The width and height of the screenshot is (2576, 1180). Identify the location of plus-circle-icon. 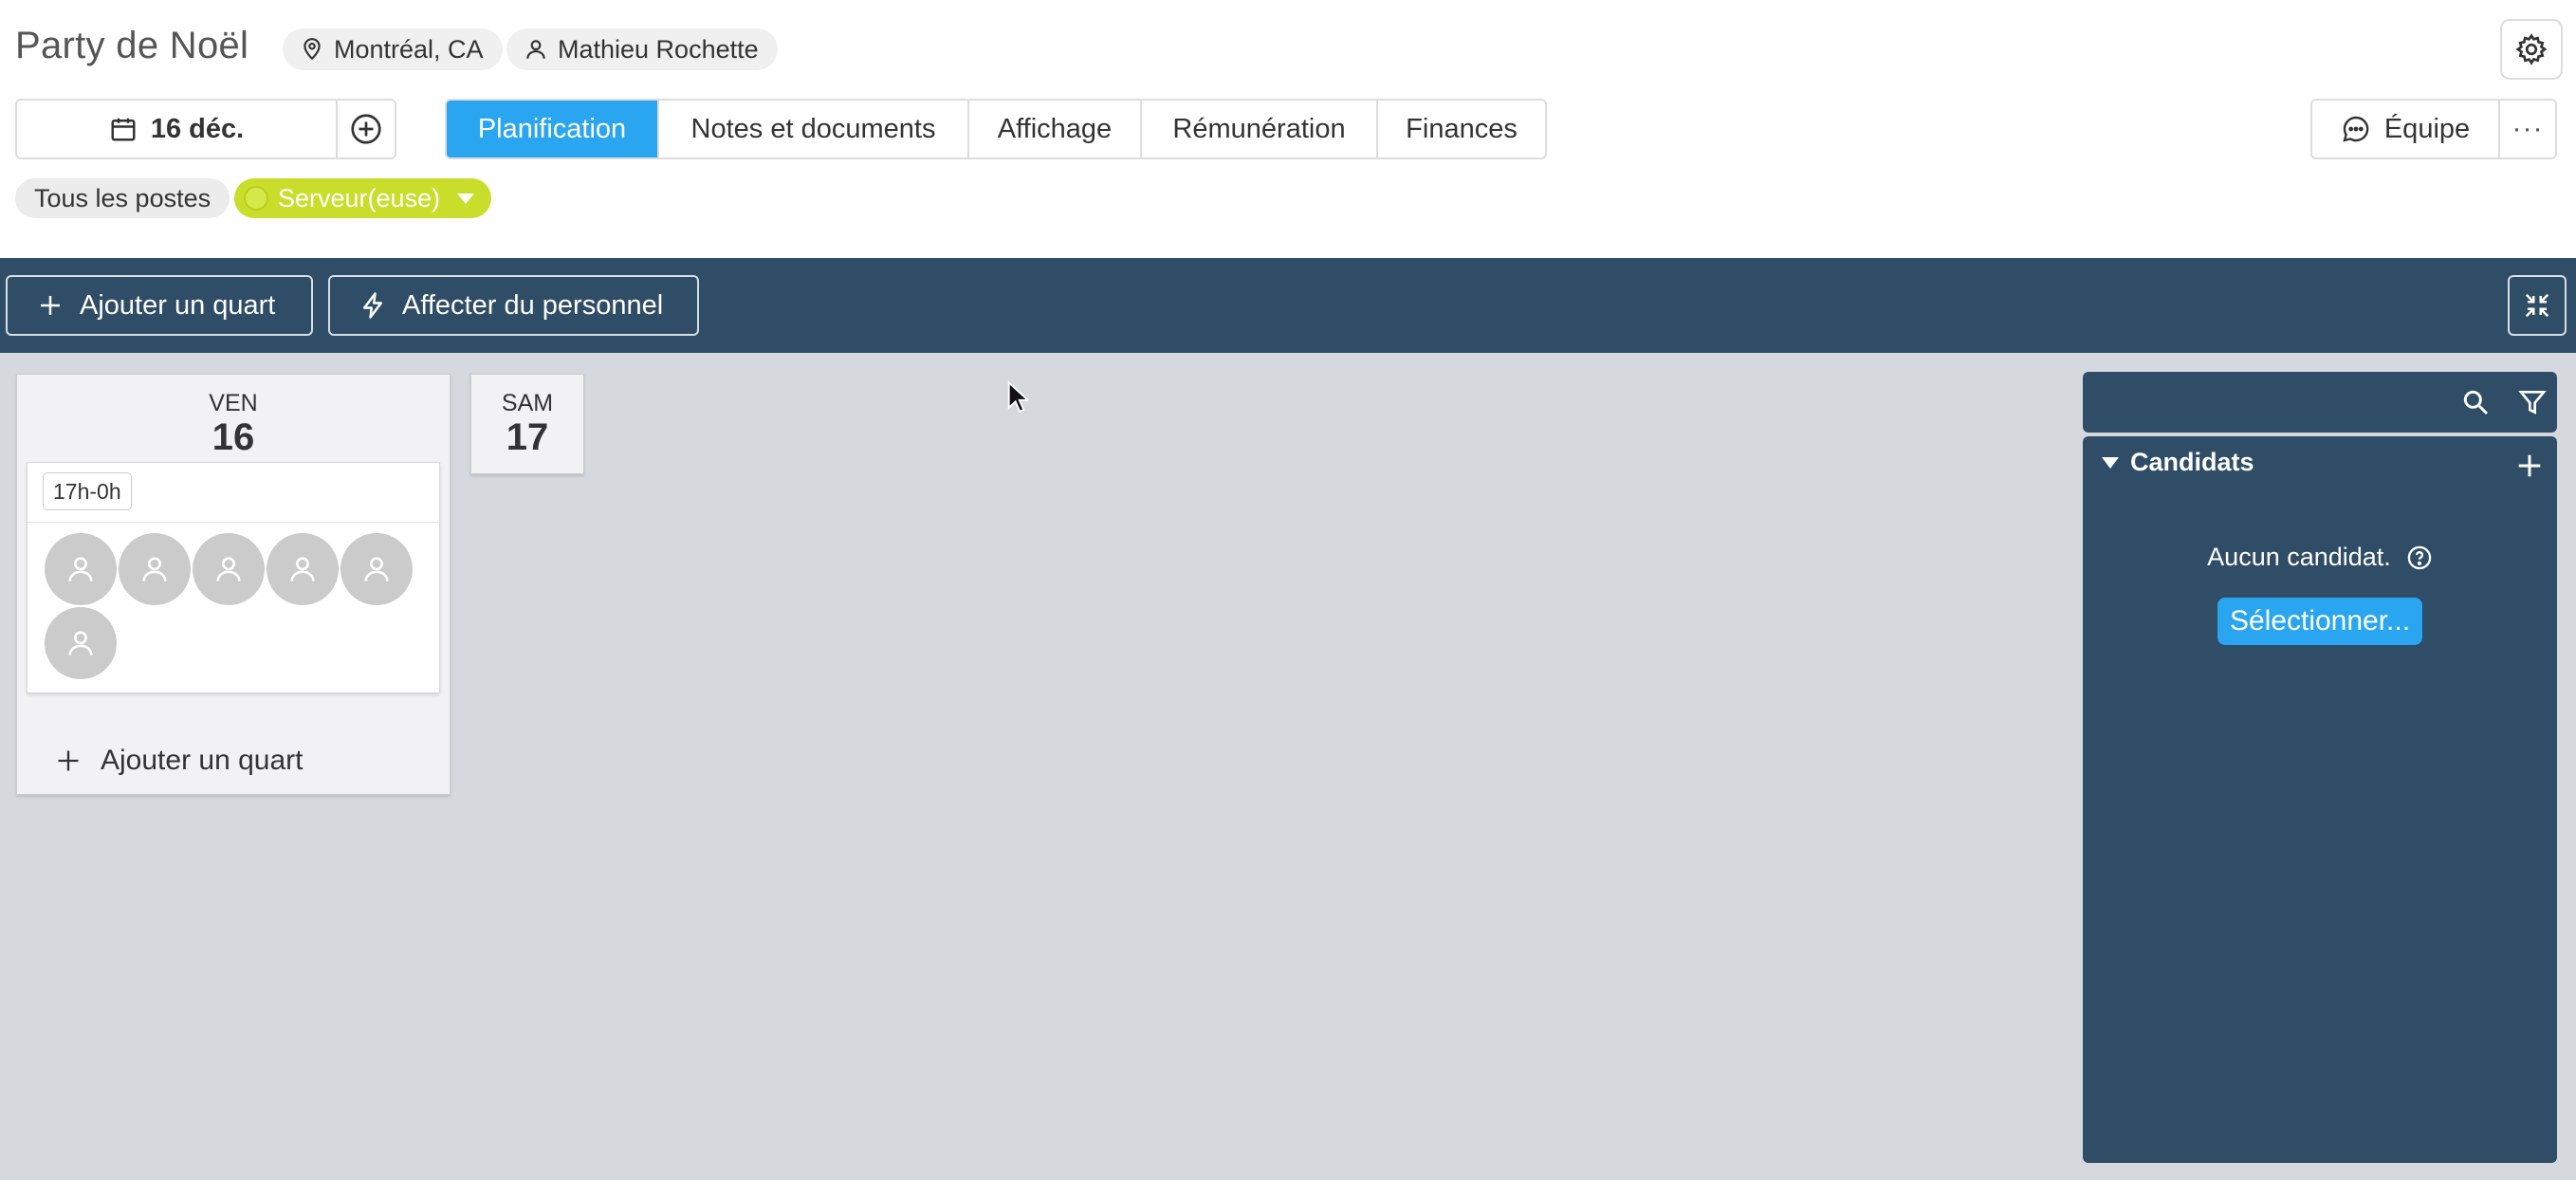
(366, 129).